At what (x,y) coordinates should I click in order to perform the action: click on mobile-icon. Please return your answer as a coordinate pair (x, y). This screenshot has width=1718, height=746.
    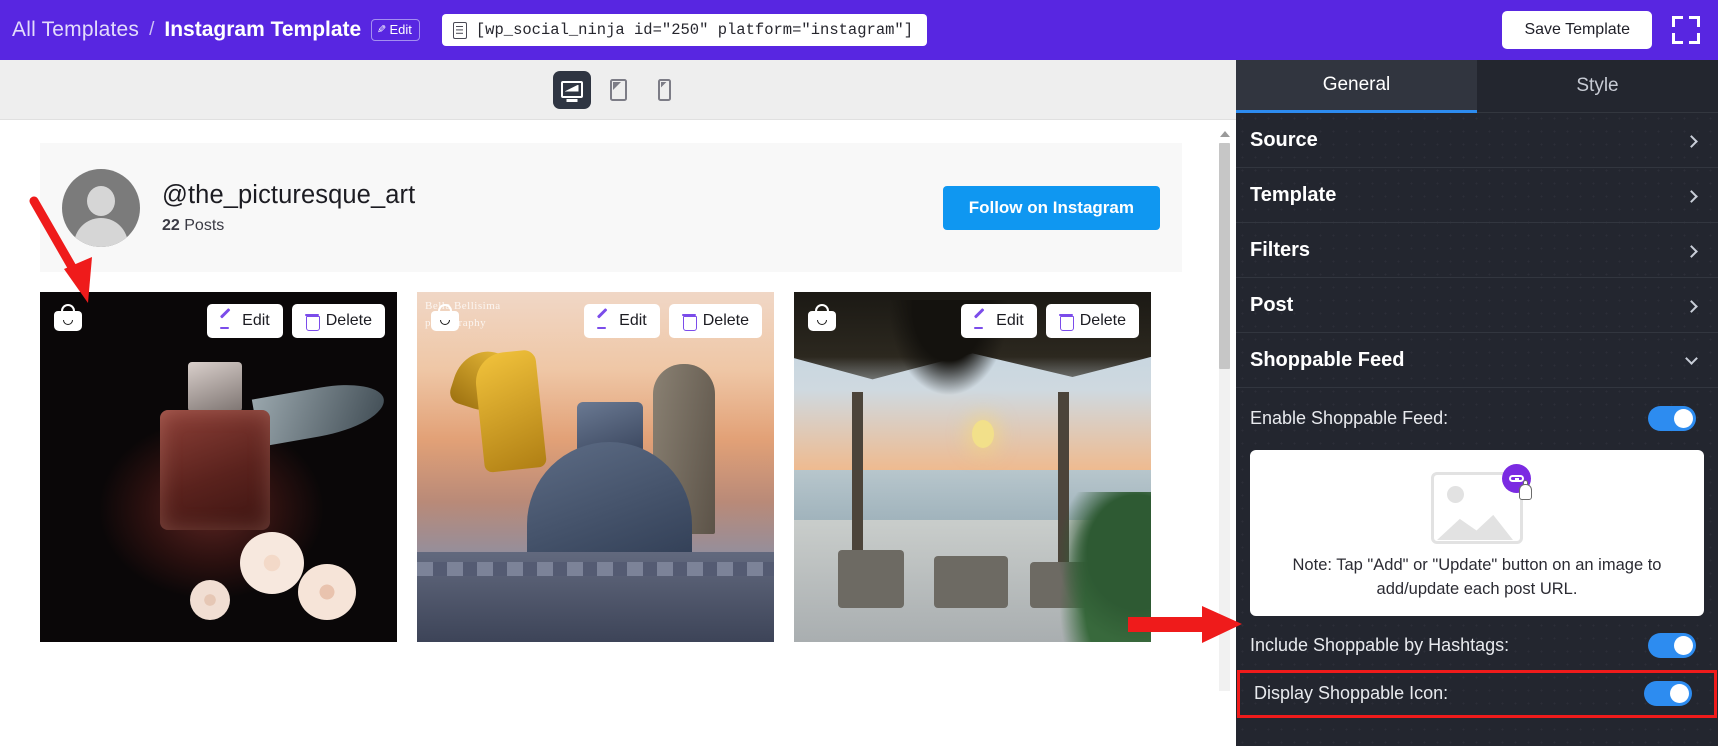
    Looking at the image, I should click on (664, 89).